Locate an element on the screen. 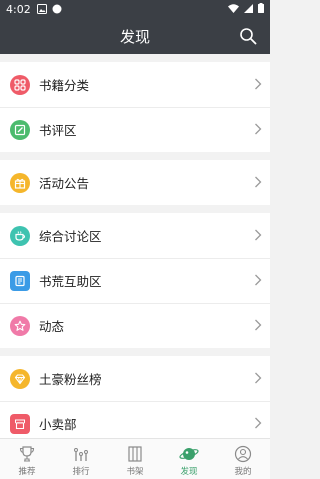 The height and width of the screenshot is (479, 320). cup-icon is located at coordinates (20, 235).